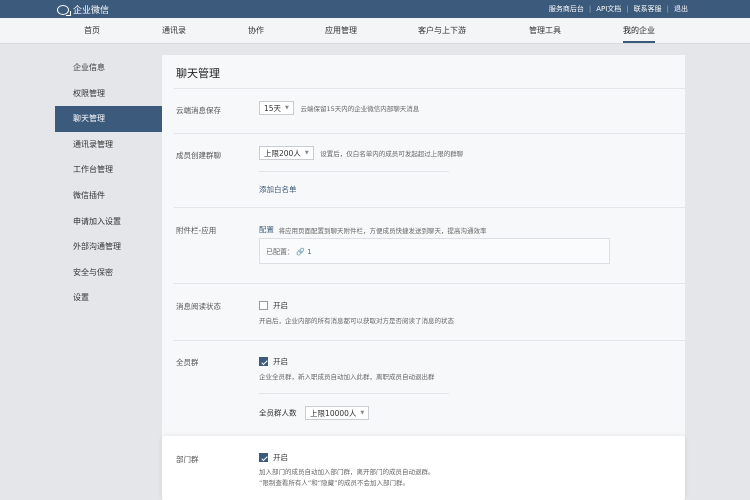  Describe the element at coordinates (360, 109) in the screenshot. I see `cloud-save-hint: 云端保留15天内的企业微信内部聊天消息` at that location.